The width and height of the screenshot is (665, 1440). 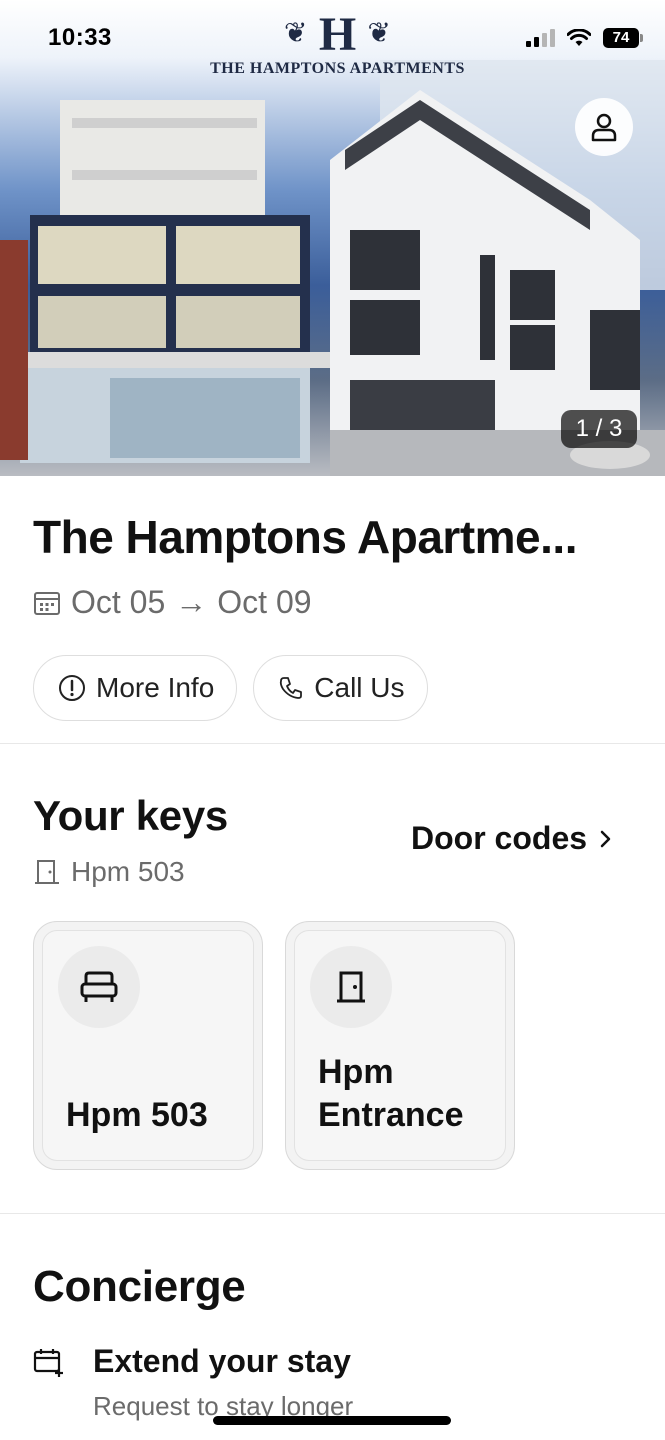 I want to click on extend-stay-title: Extend your stay, so click(x=222, y=1361).